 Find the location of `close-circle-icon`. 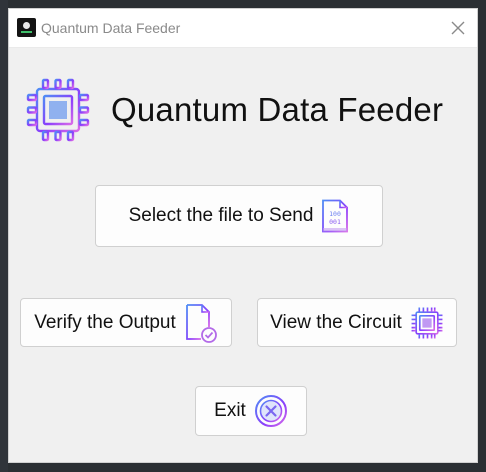

close-circle-icon is located at coordinates (270, 411).